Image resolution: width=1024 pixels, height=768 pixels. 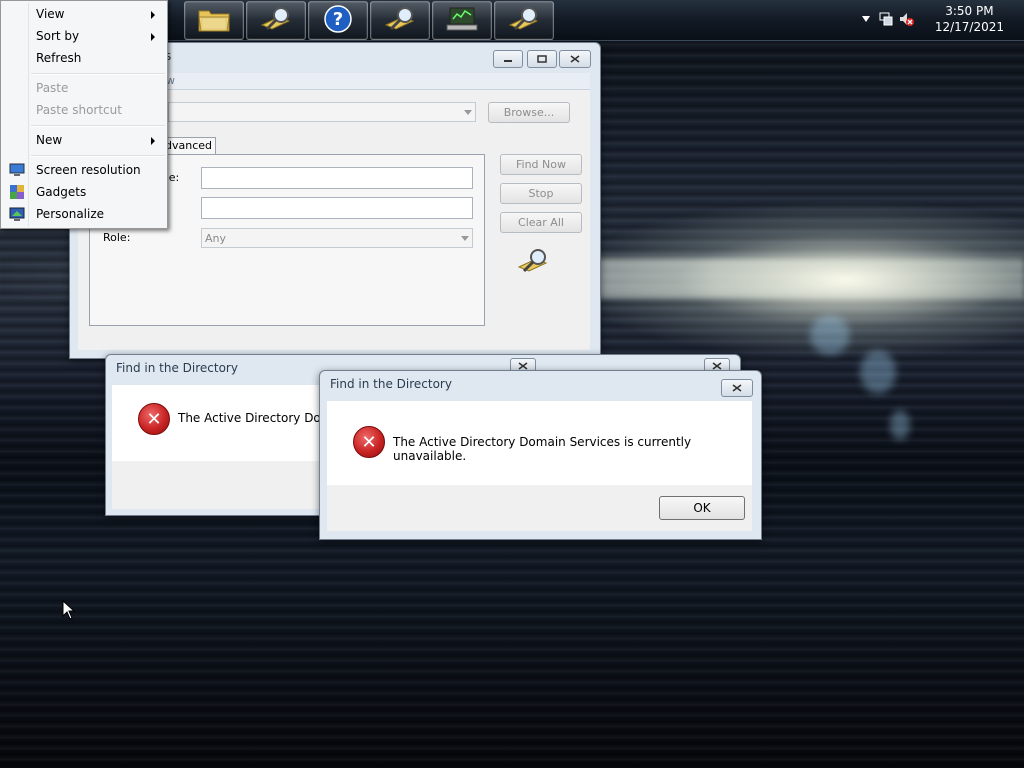 What do you see at coordinates (84, 58) in the screenshot?
I see `menu-item-refresh: Refresh` at bounding box center [84, 58].